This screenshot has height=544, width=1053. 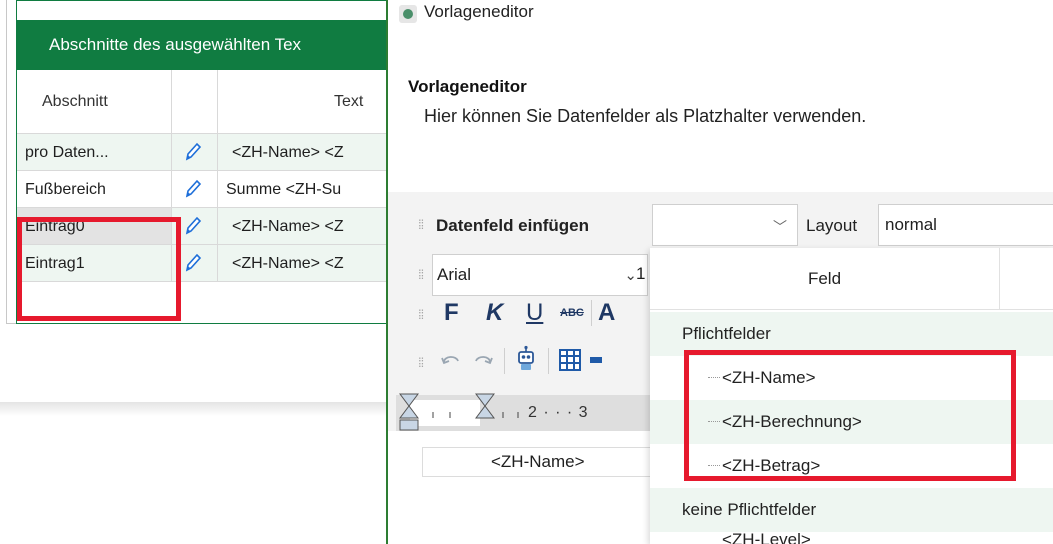 What do you see at coordinates (195, 102) in the screenshot?
I see `column-header-edit` at bounding box center [195, 102].